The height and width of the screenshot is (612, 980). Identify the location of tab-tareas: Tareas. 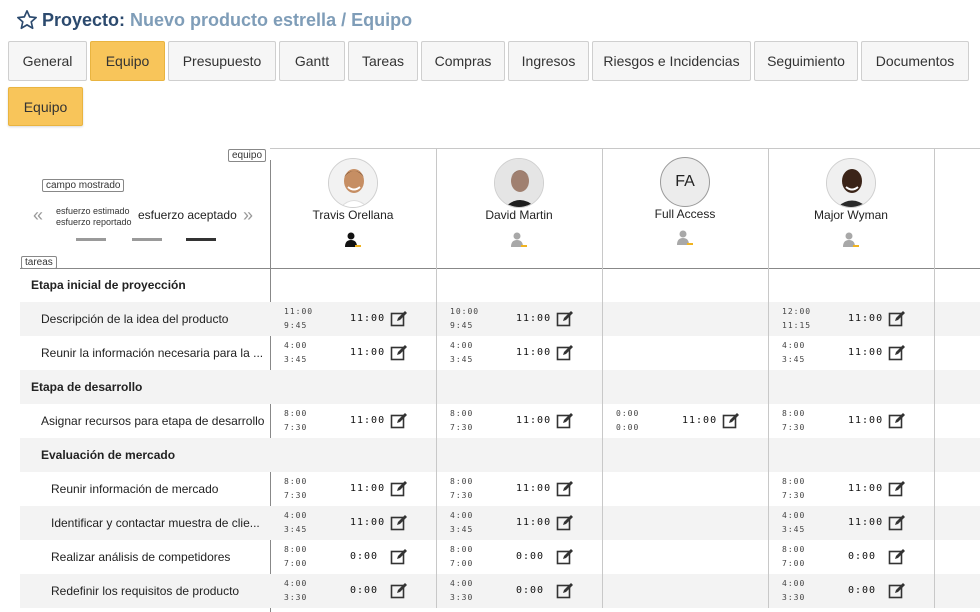
(383, 61).